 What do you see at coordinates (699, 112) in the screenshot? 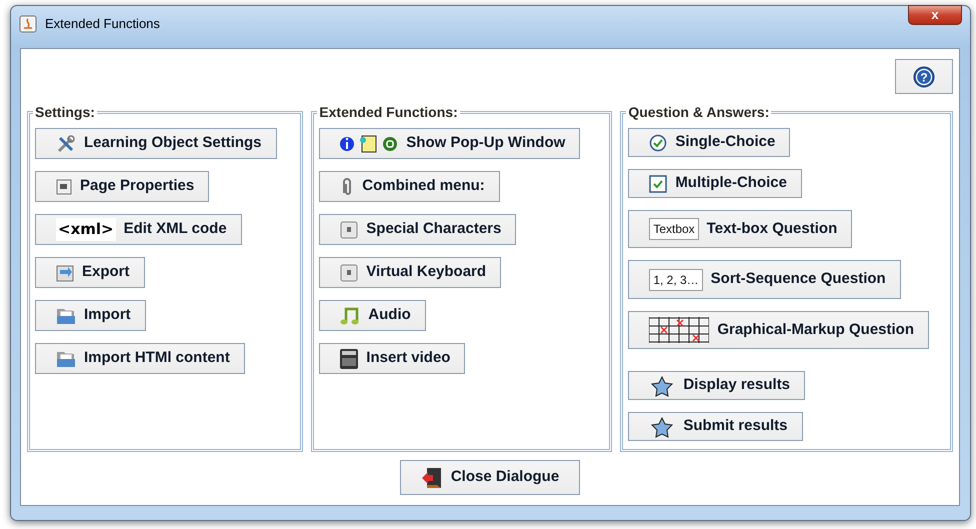
I see `group-title: Question & Answers:` at bounding box center [699, 112].